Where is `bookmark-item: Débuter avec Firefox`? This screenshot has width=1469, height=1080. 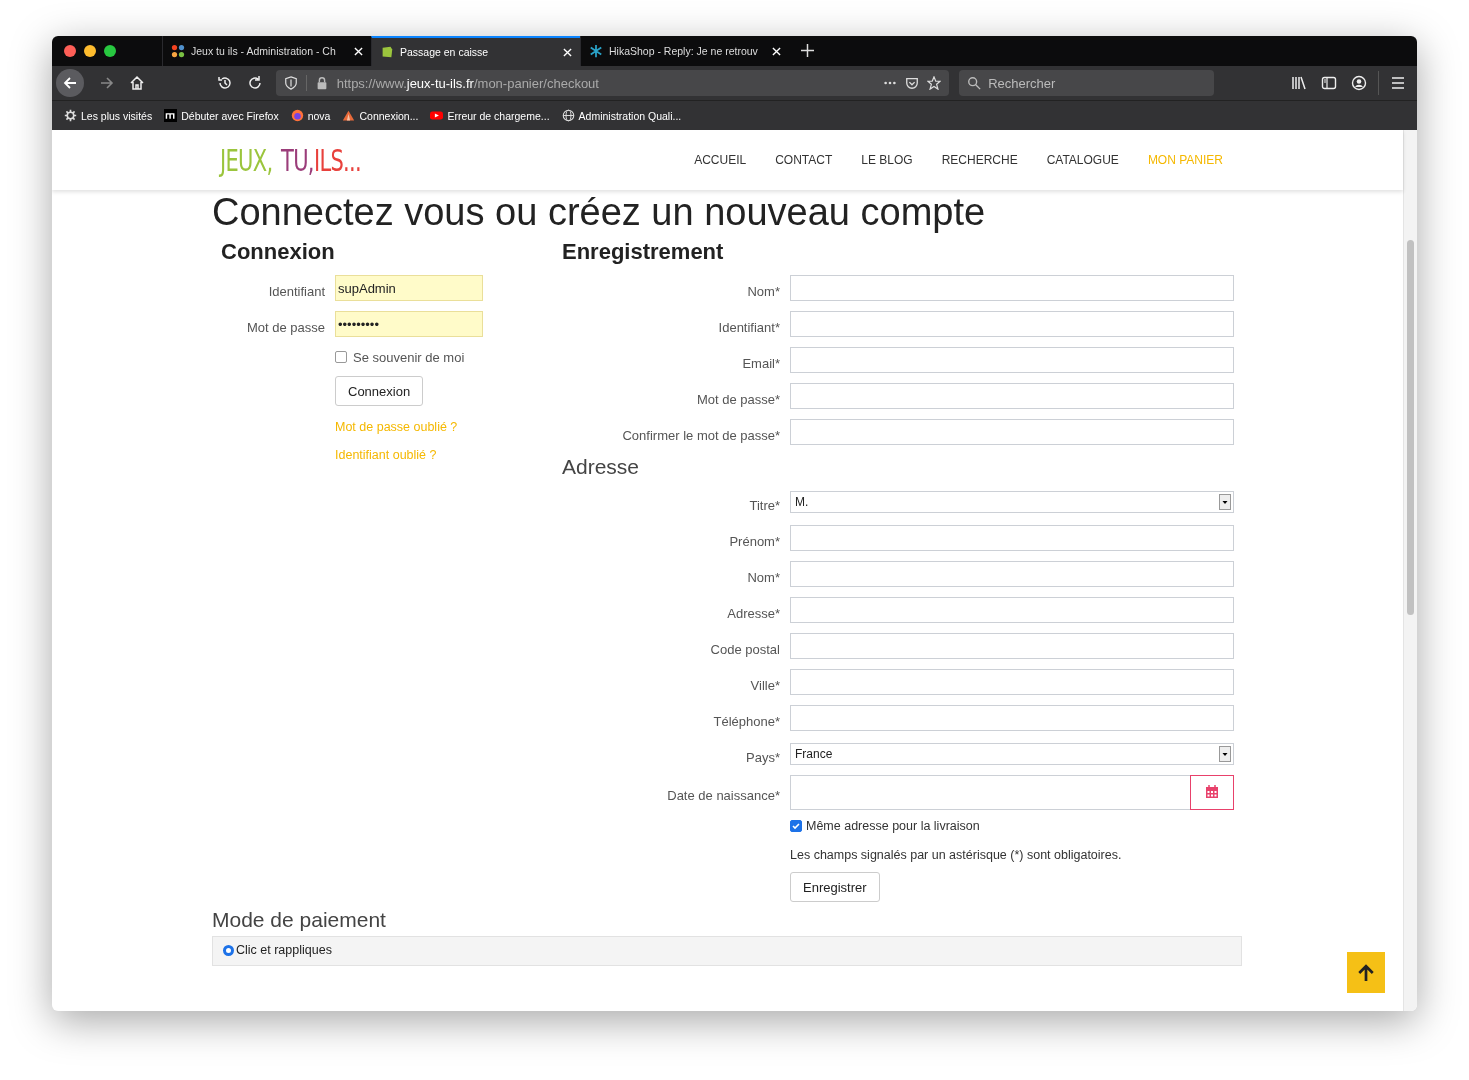 bookmark-item: Débuter avec Firefox is located at coordinates (221, 115).